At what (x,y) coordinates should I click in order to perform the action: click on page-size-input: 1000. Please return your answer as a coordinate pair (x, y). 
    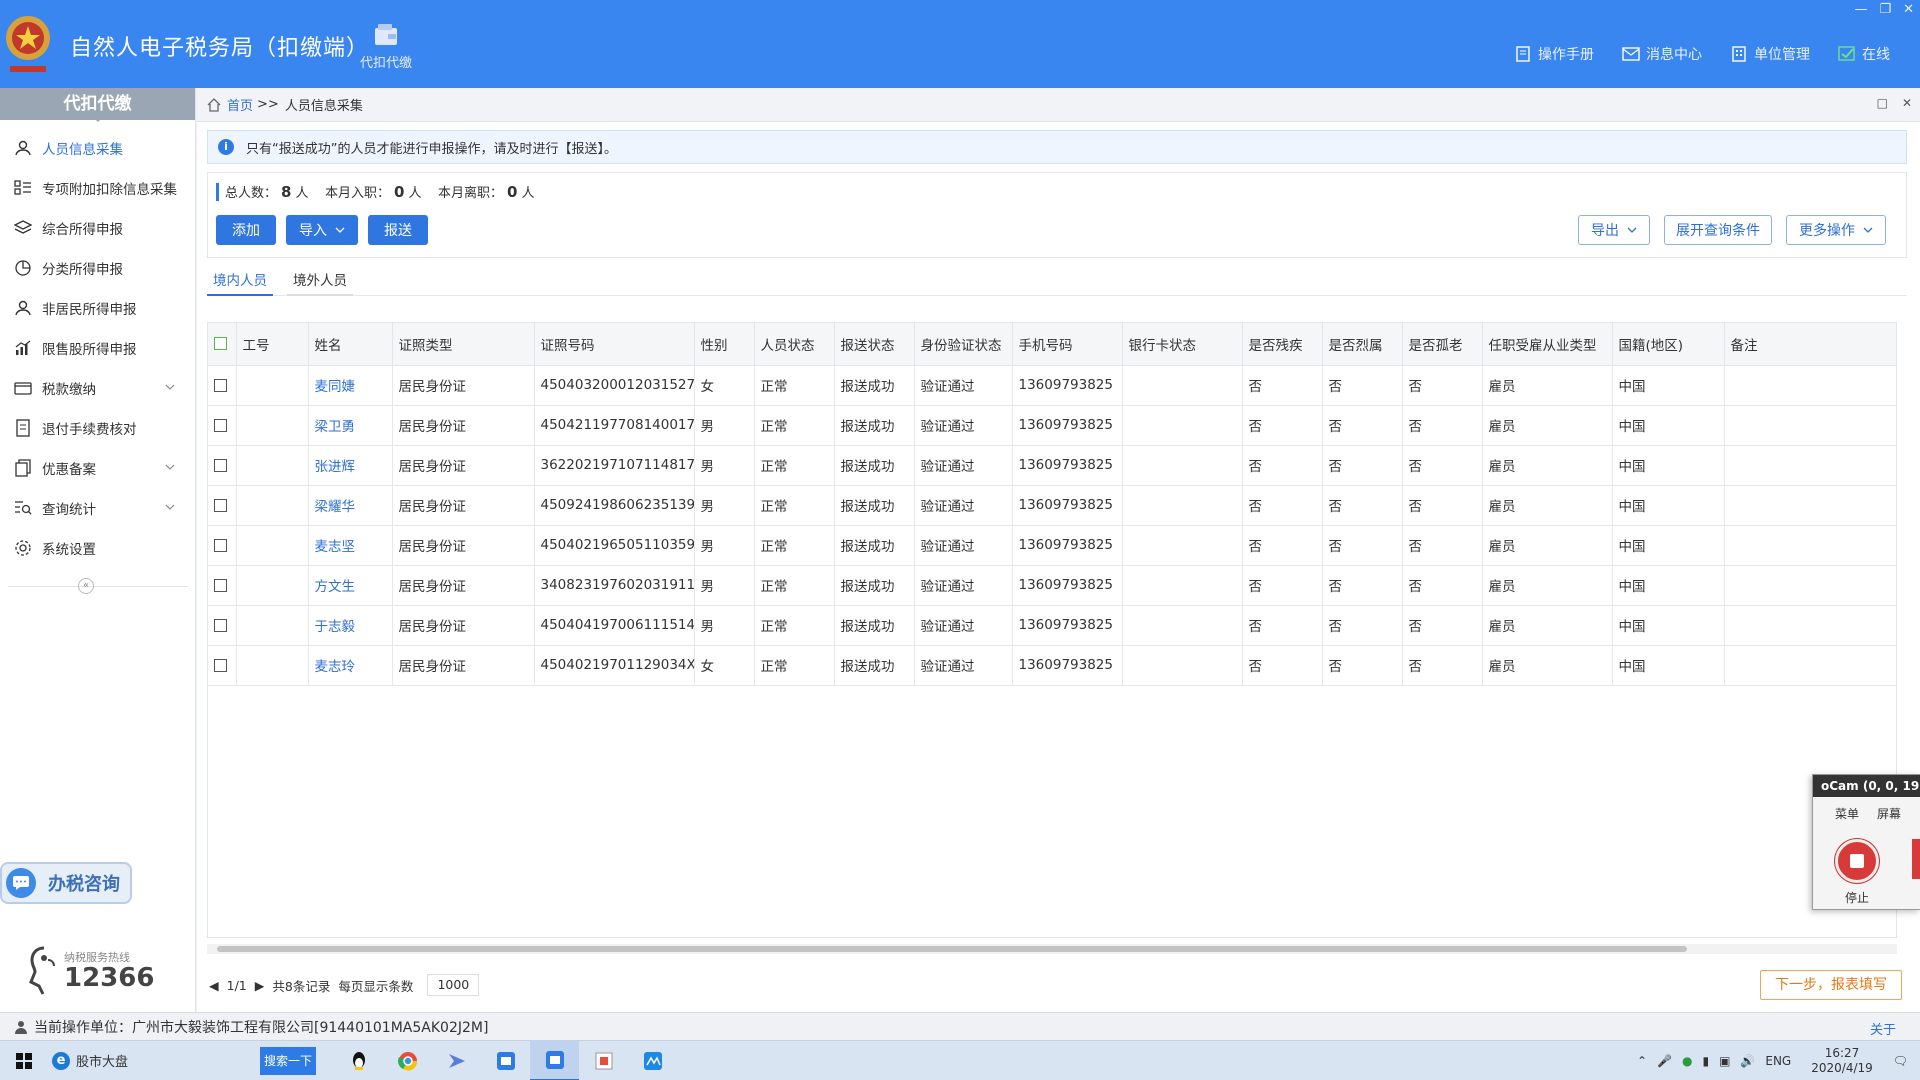
    Looking at the image, I should click on (453, 985).